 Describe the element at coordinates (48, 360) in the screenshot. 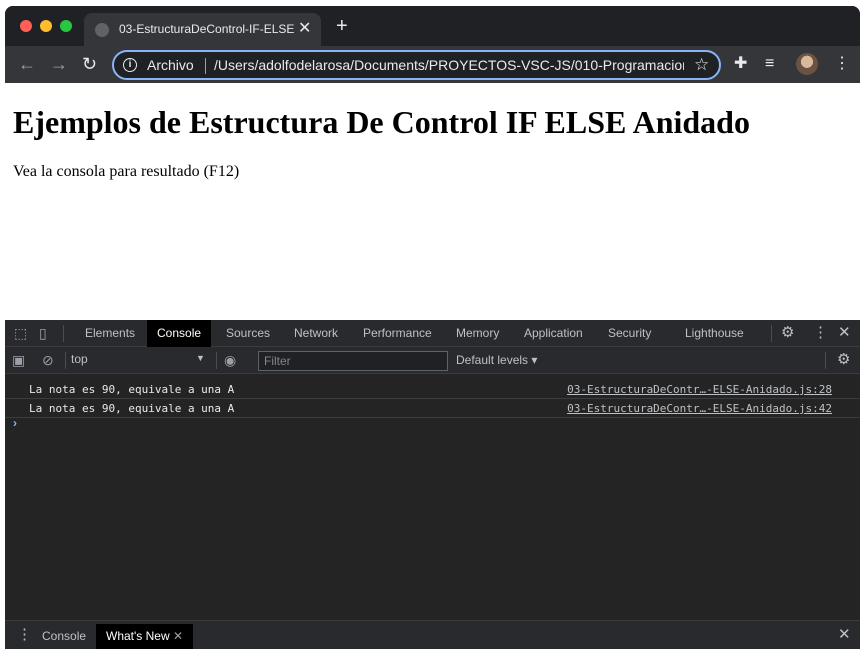

I see `clear-console-icon: ⊘` at that location.